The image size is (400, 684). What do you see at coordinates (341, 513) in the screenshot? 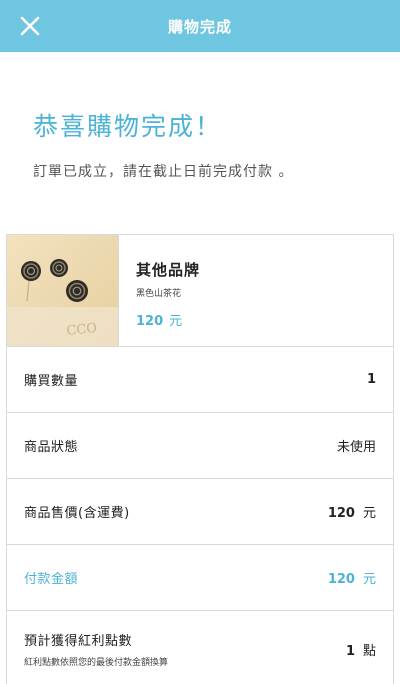
I see `sale-price-amount: 120` at bounding box center [341, 513].